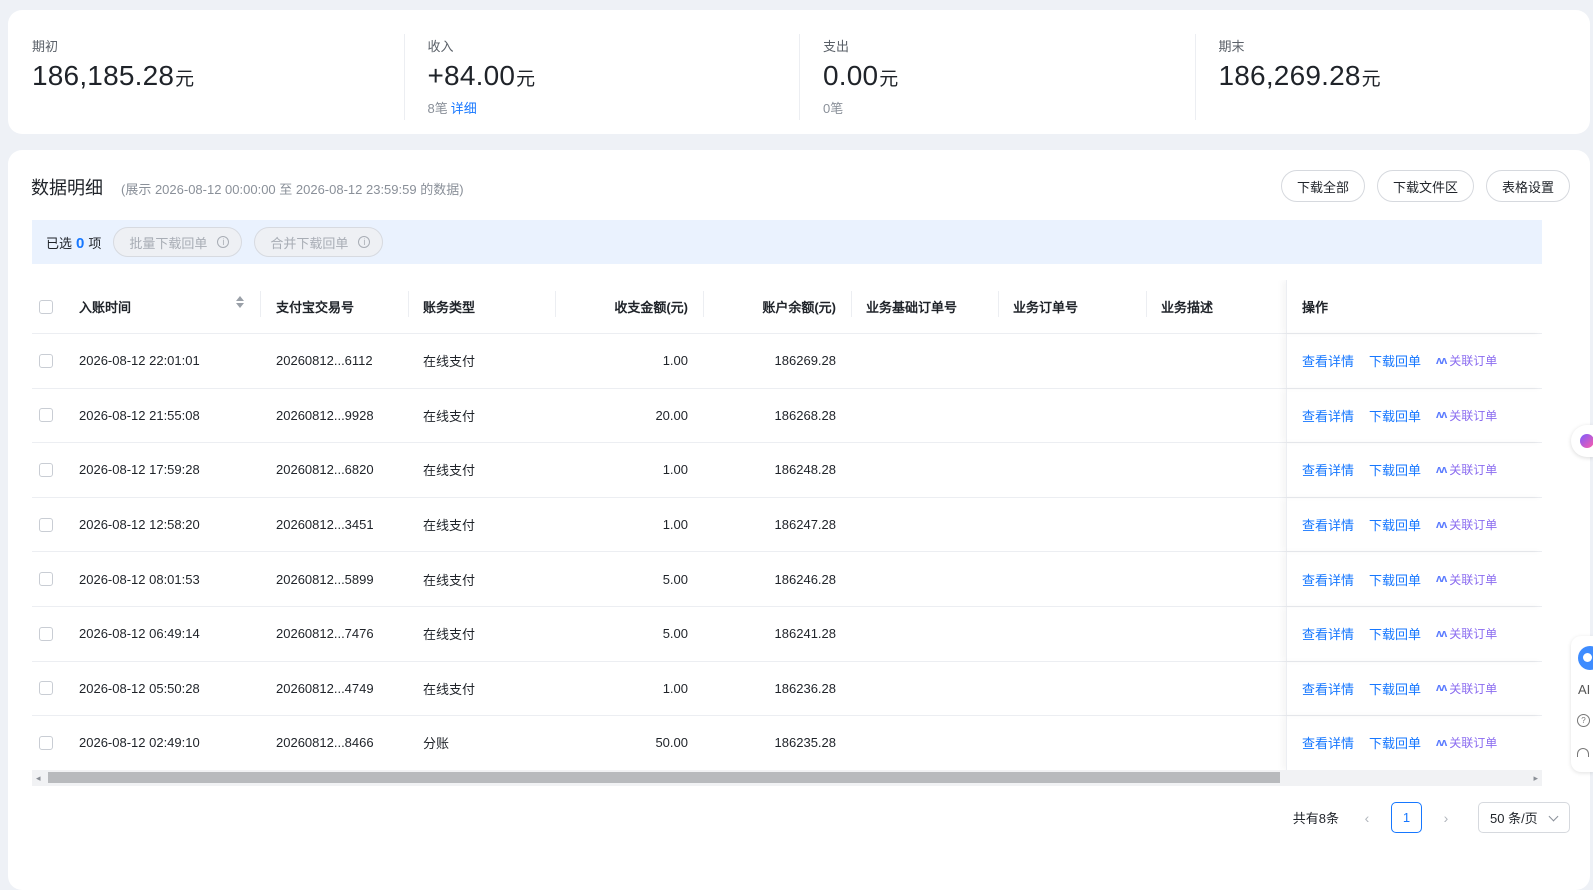 The height and width of the screenshot is (890, 1593). I want to click on cell-time: 2026-08-12 12:58:20, so click(139, 525).